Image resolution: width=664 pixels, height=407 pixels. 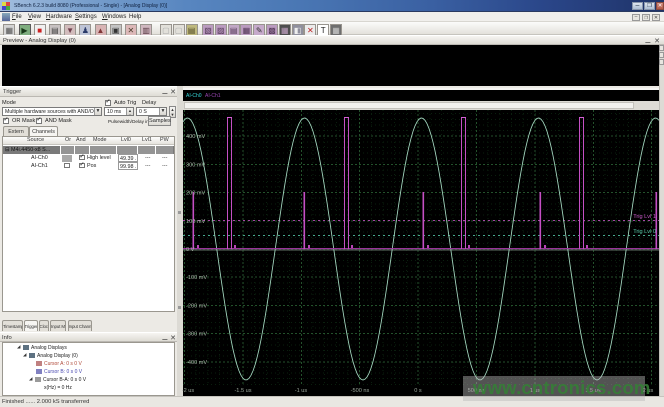 I want to click on svg-text: -400 mV, so click(x=196, y=363).